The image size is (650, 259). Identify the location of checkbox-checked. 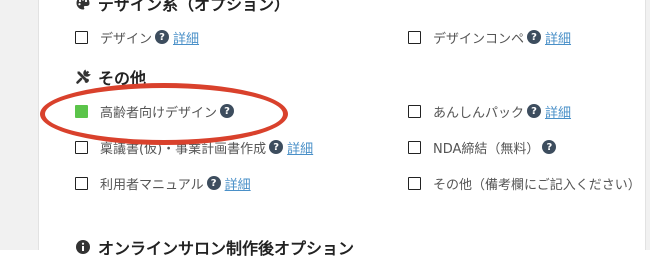
(81, 111).